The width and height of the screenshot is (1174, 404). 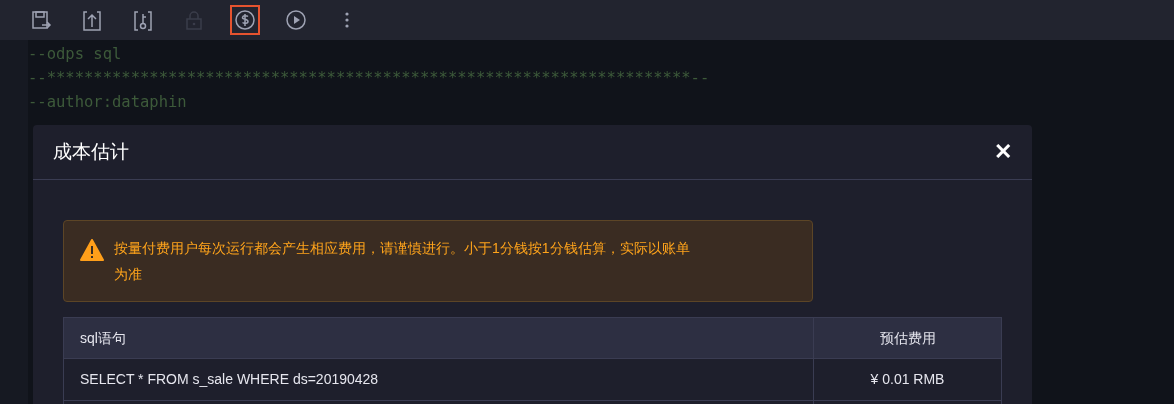 What do you see at coordinates (438, 338) in the screenshot?
I see `column-header: sql语句` at bounding box center [438, 338].